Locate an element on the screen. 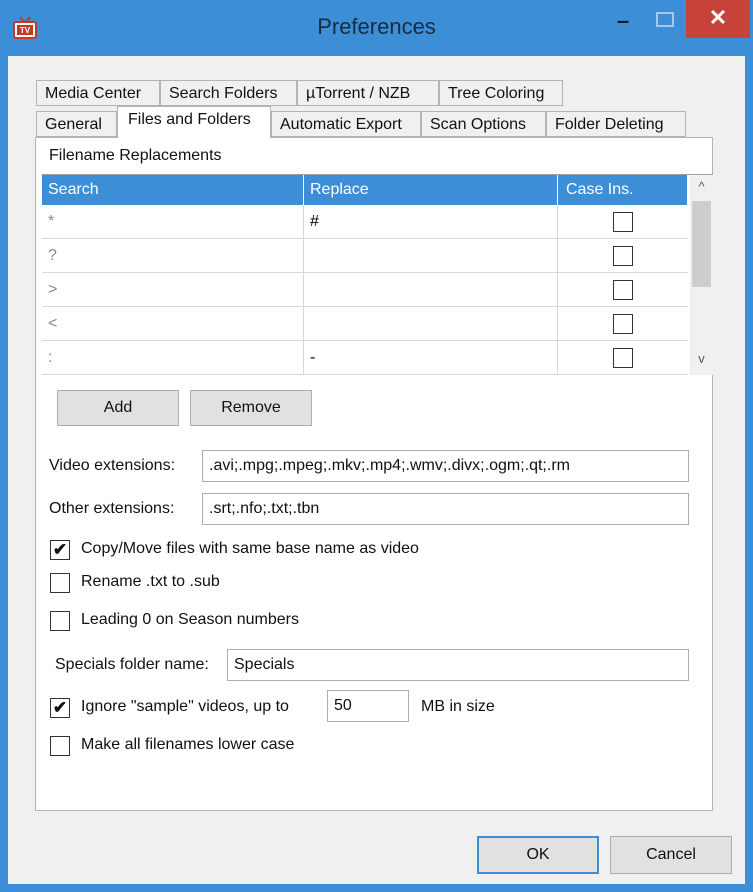 Image resolution: width=753 pixels, height=892 pixels. tab-utorrent-nzb: µTorrent / NZB is located at coordinates (368, 93).